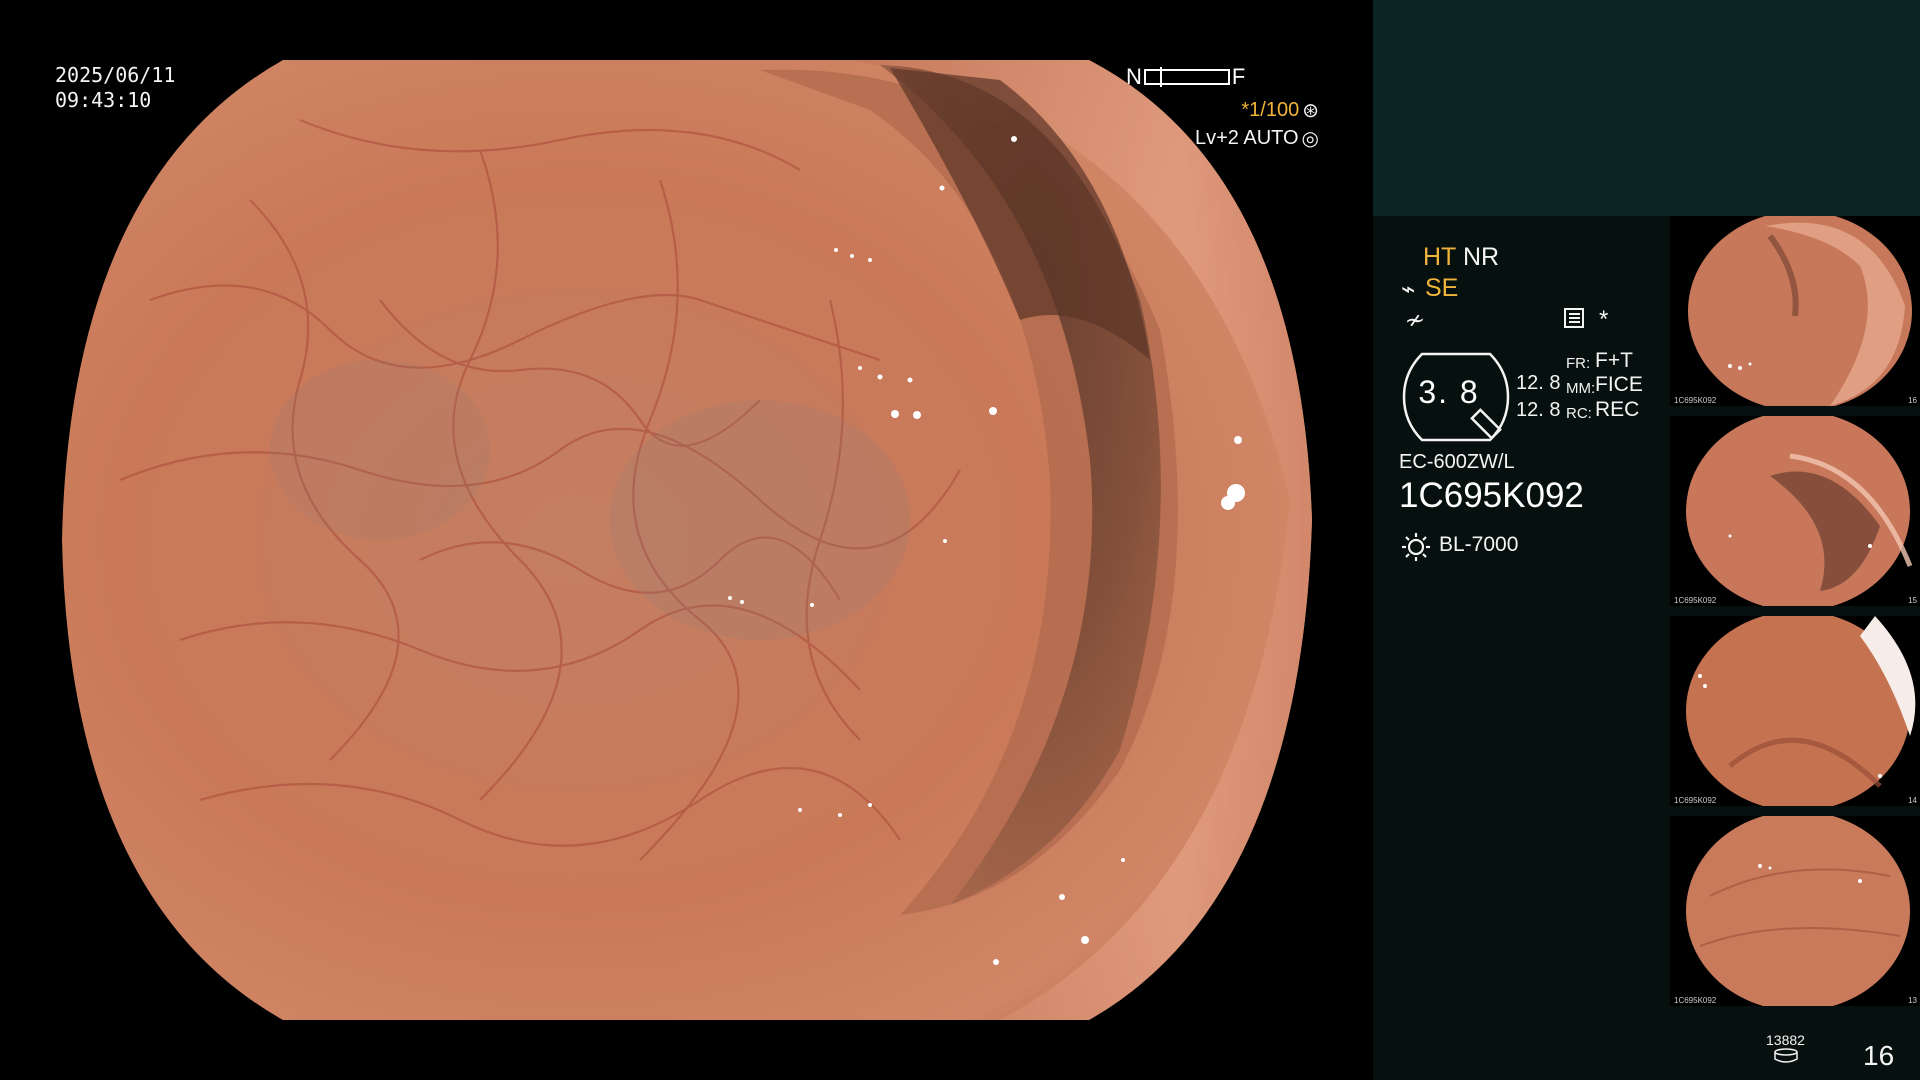 The image size is (1920, 1080). I want to click on aperture-icon: ⊛, so click(1310, 110).